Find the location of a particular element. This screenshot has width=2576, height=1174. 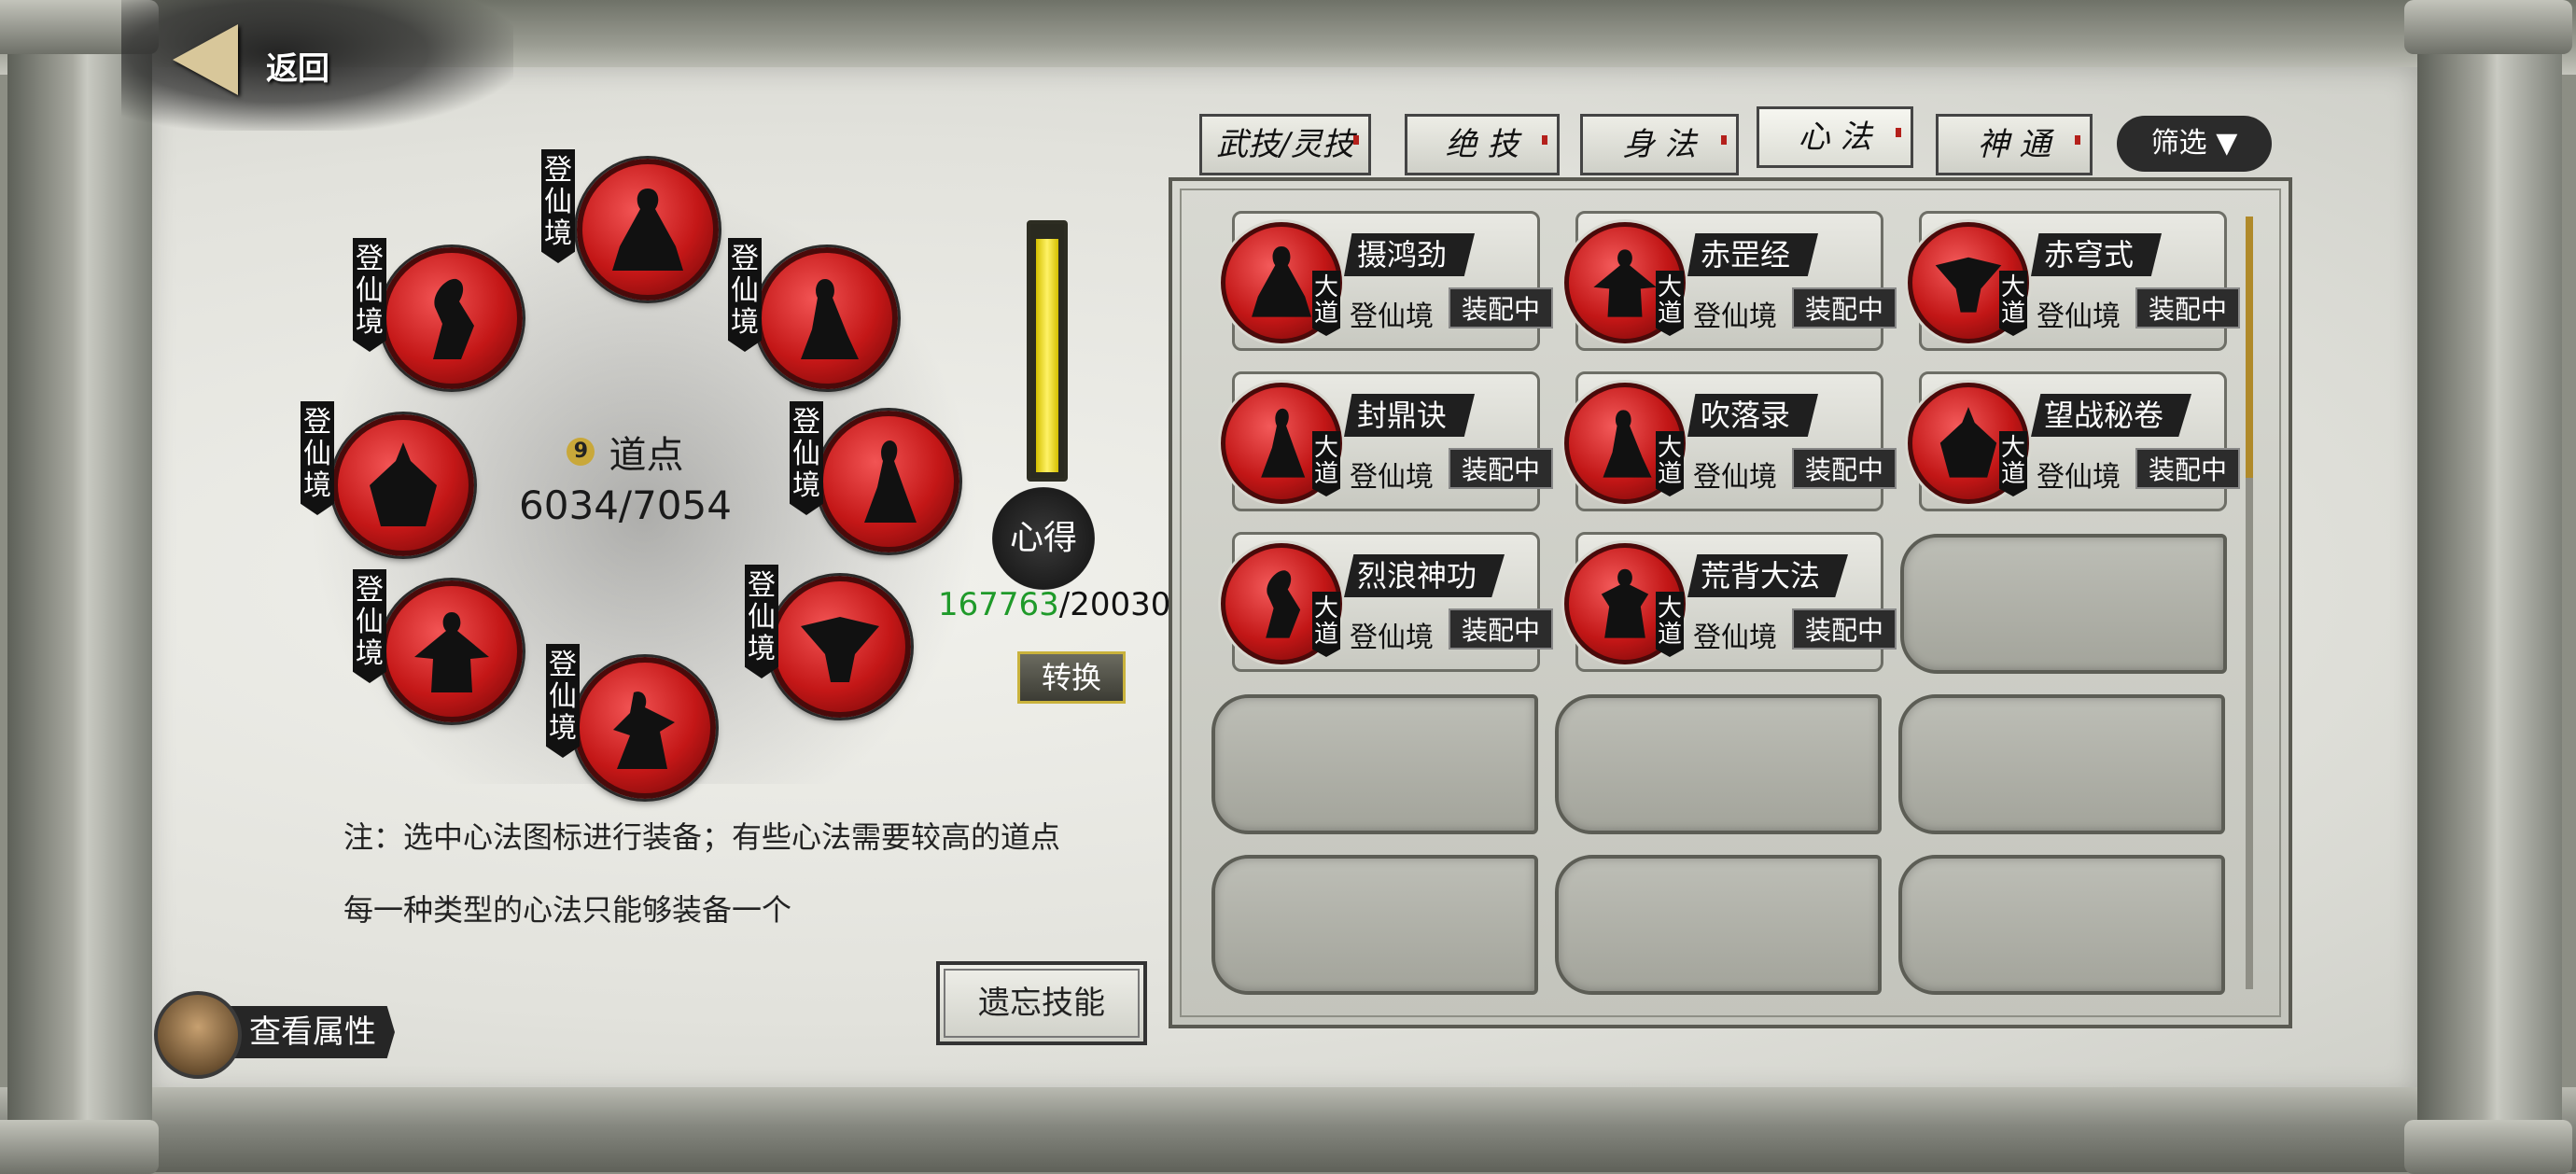

skill-card: 大道 封鼎诀 登仙境 装配中 is located at coordinates (1383, 441).